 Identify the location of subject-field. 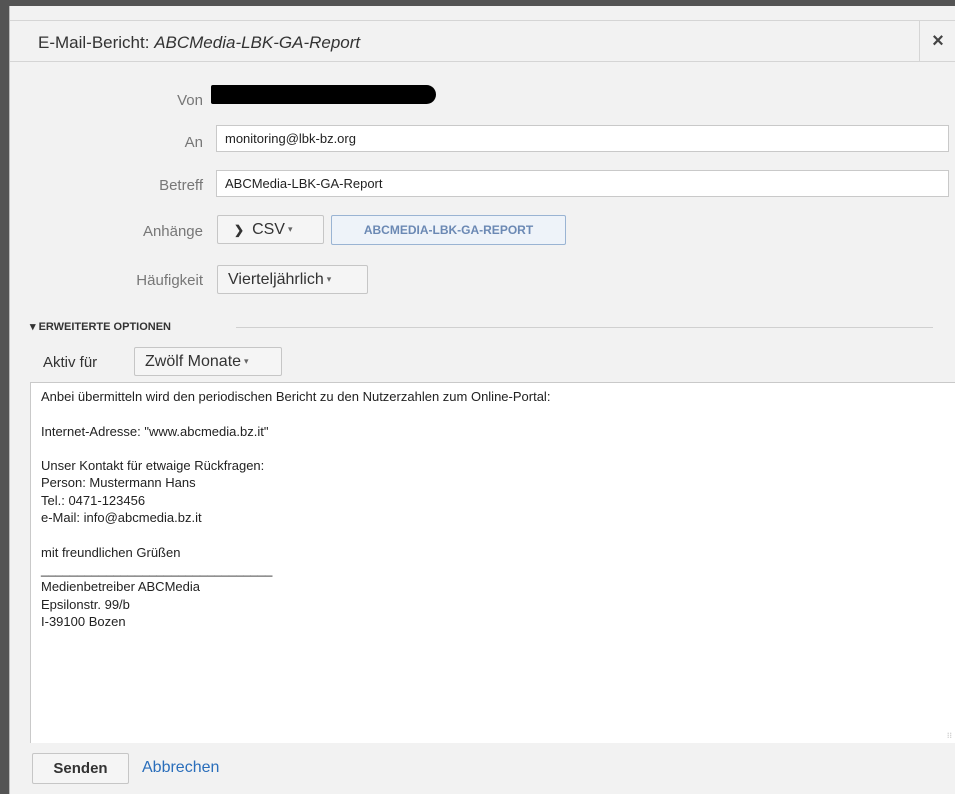
(582, 183).